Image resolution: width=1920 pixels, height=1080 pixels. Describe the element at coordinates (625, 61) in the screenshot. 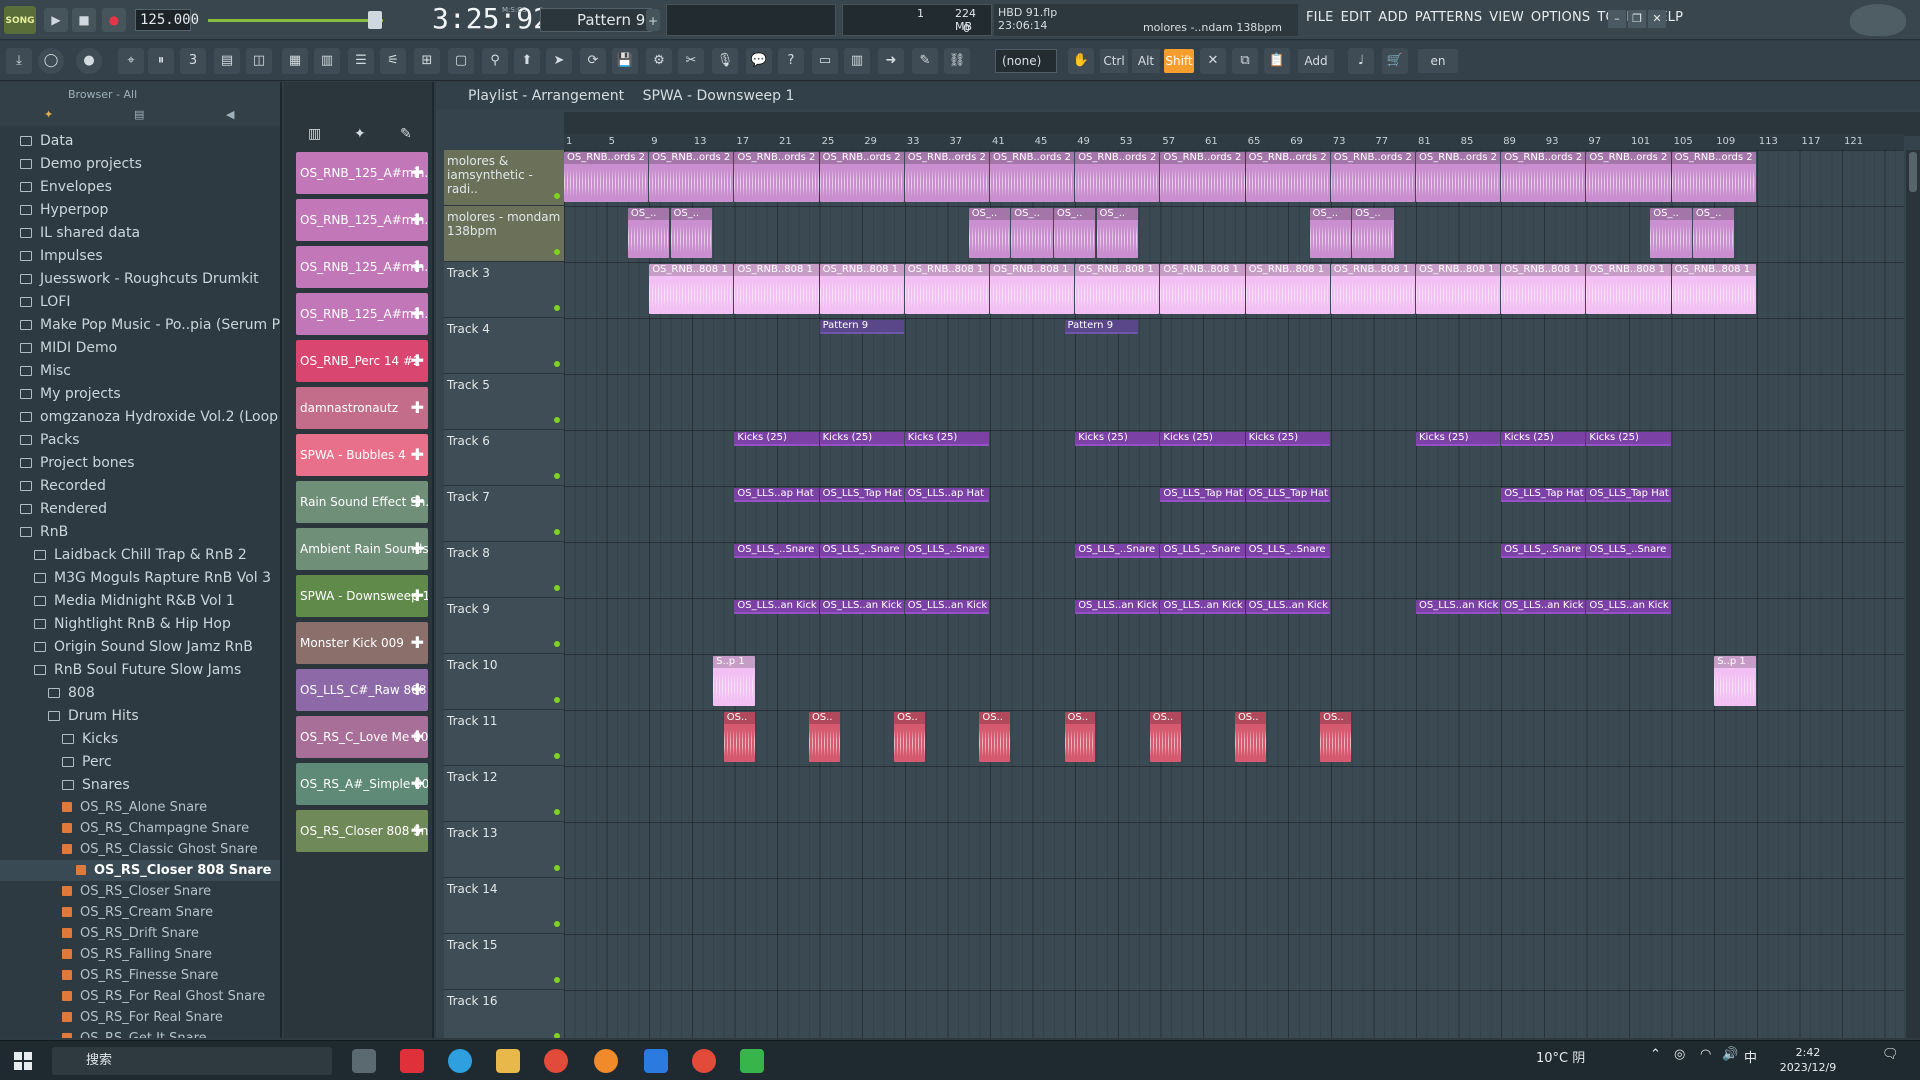

I see `save-icon: 💾` at that location.